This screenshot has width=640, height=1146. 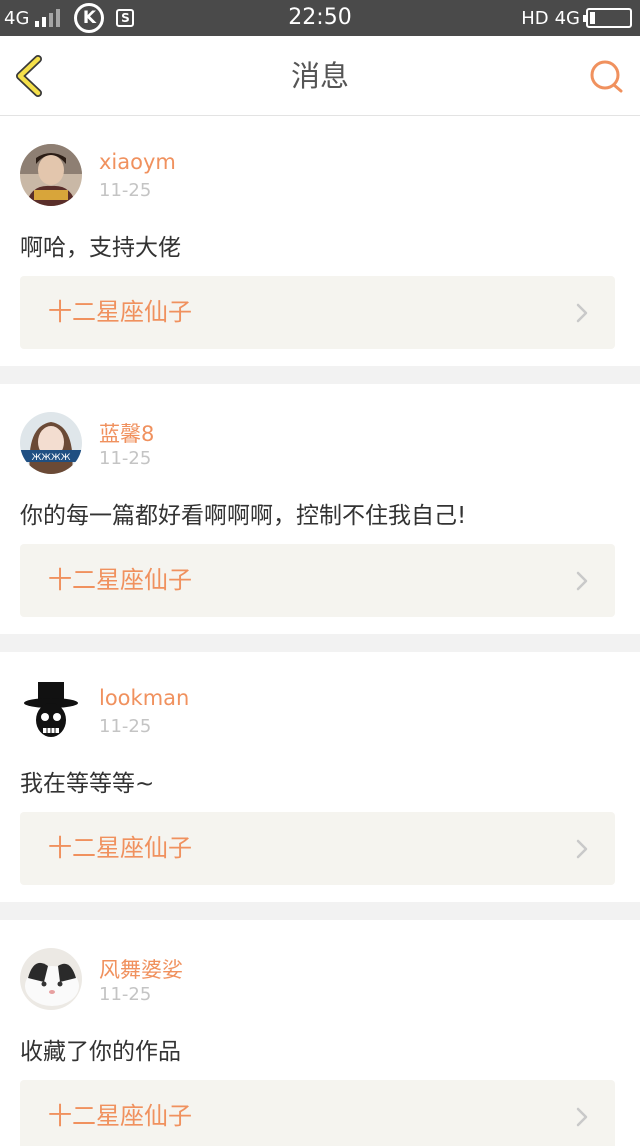 What do you see at coordinates (87, 784) in the screenshot?
I see `message-text: 我在等等等~` at bounding box center [87, 784].